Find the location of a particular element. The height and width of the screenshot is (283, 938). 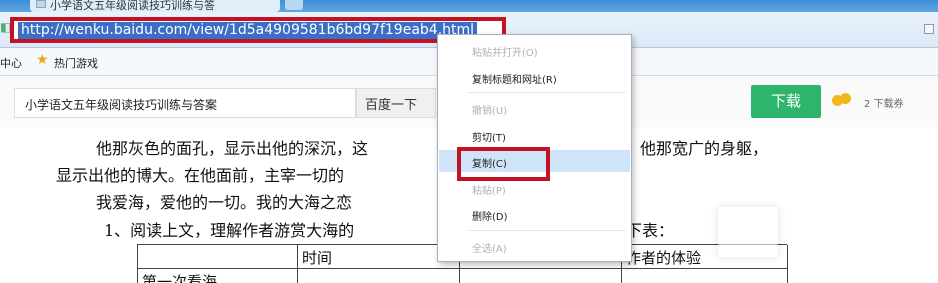

doc-paragraph: 1、阅读上文，理解作者游赏大海的 is located at coordinates (229, 230).